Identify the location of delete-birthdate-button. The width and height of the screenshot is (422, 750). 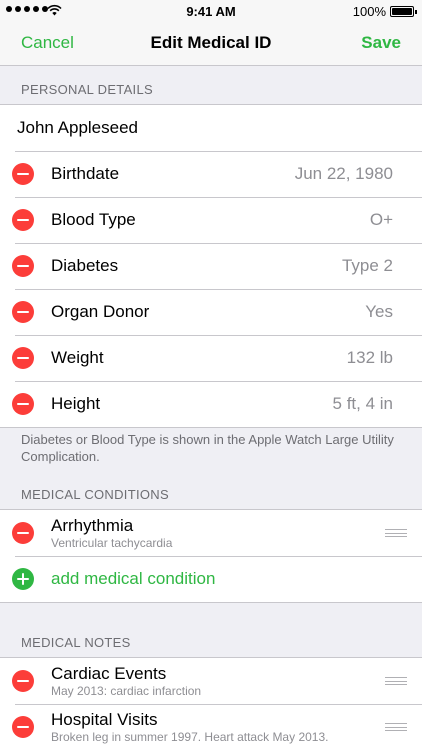
(23, 174).